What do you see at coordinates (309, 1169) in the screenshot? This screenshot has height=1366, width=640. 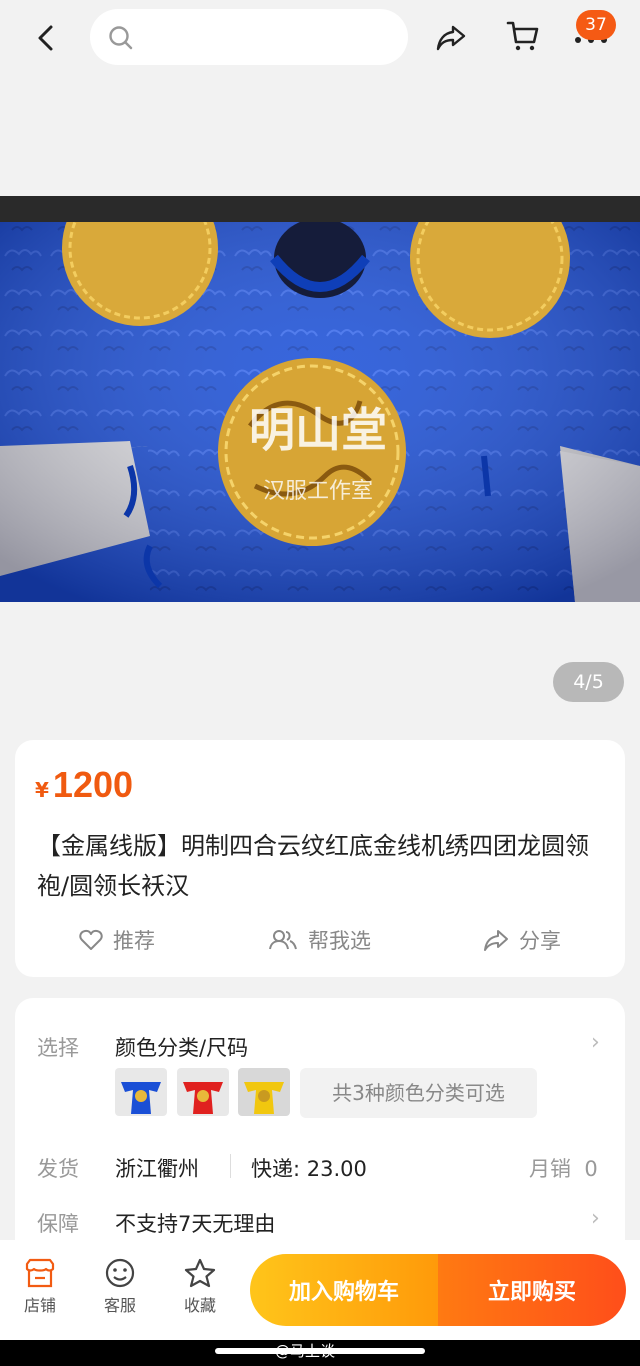 I see `shipping-fee: 快递: 23.00` at bounding box center [309, 1169].